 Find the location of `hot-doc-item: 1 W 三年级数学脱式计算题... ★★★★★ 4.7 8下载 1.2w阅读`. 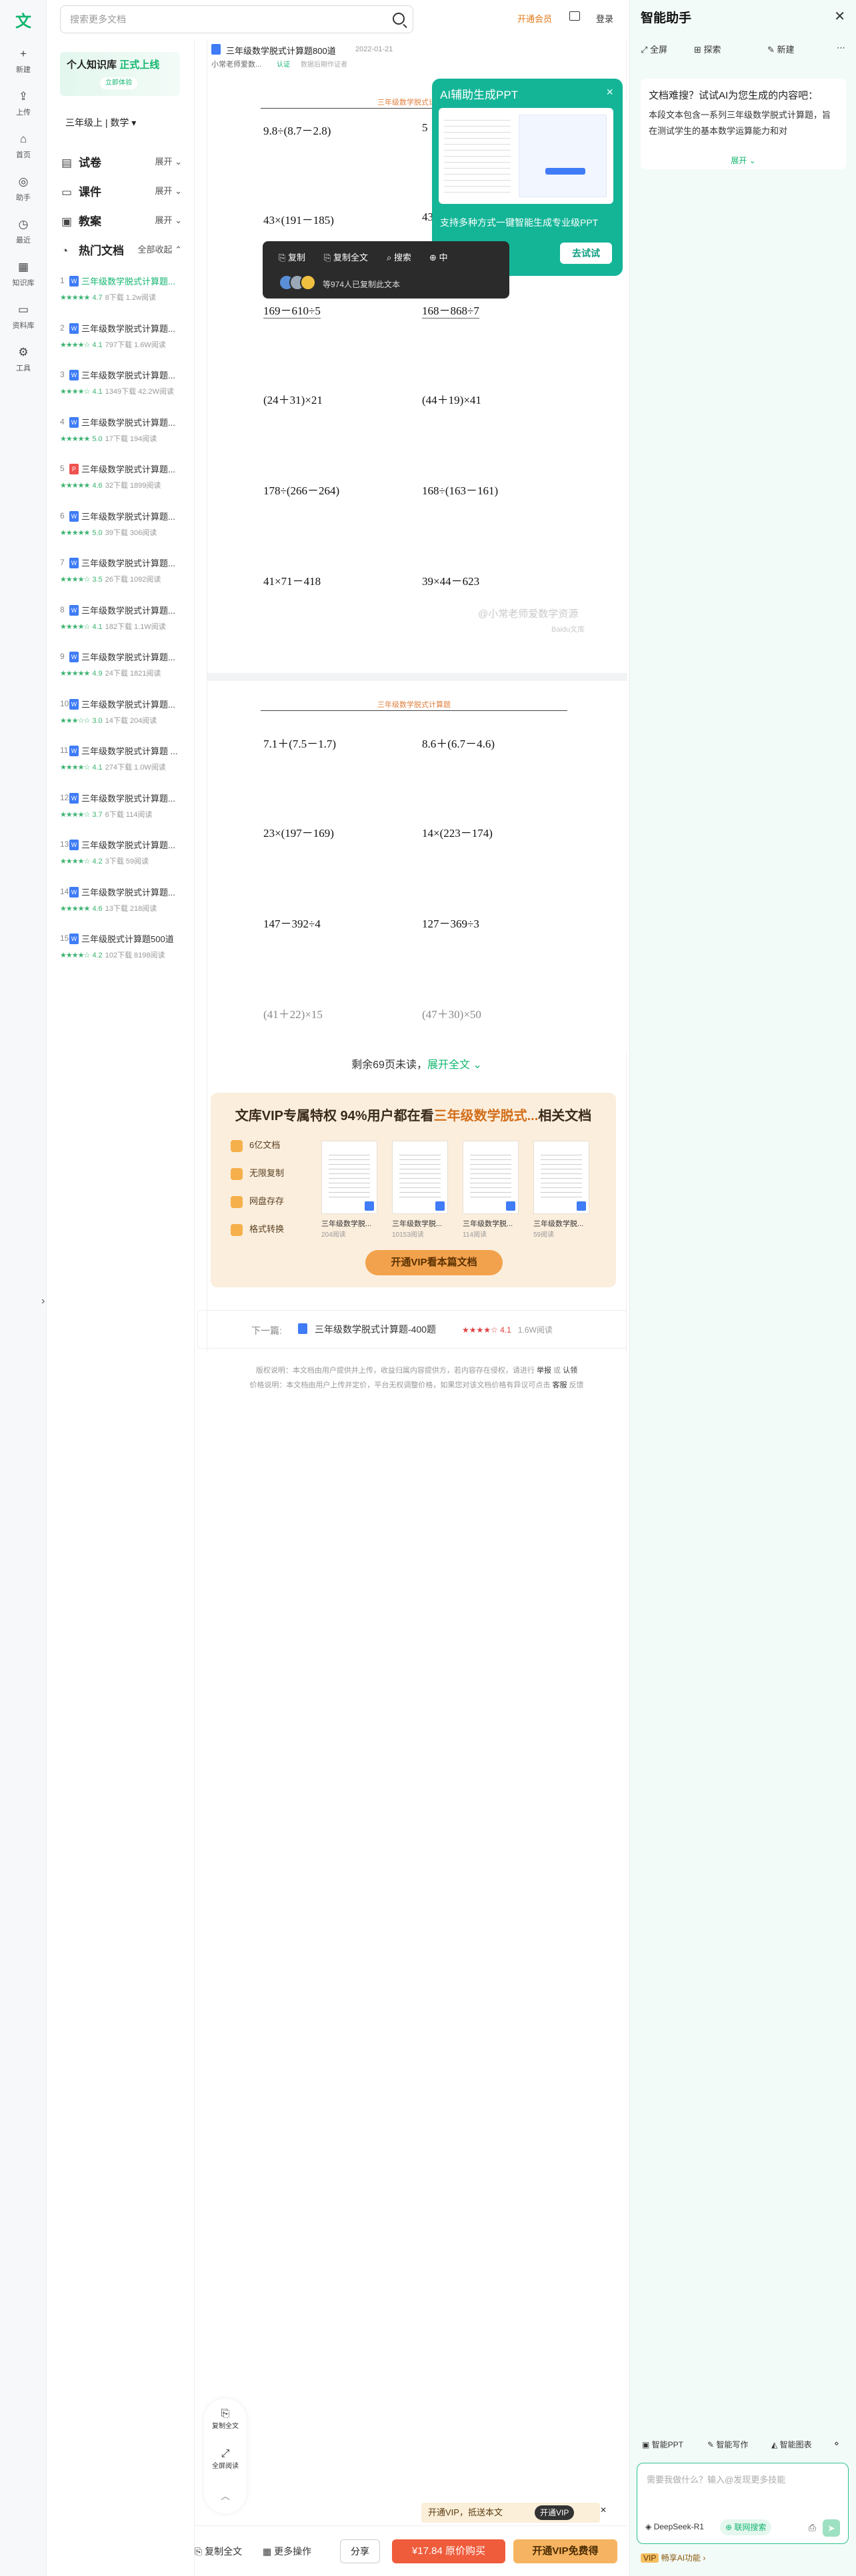

hot-doc-item: 1 W 三年级数学脱式计算题... ★★★★★ 4.7 8下载 1.2w阅读 is located at coordinates (126, 295).